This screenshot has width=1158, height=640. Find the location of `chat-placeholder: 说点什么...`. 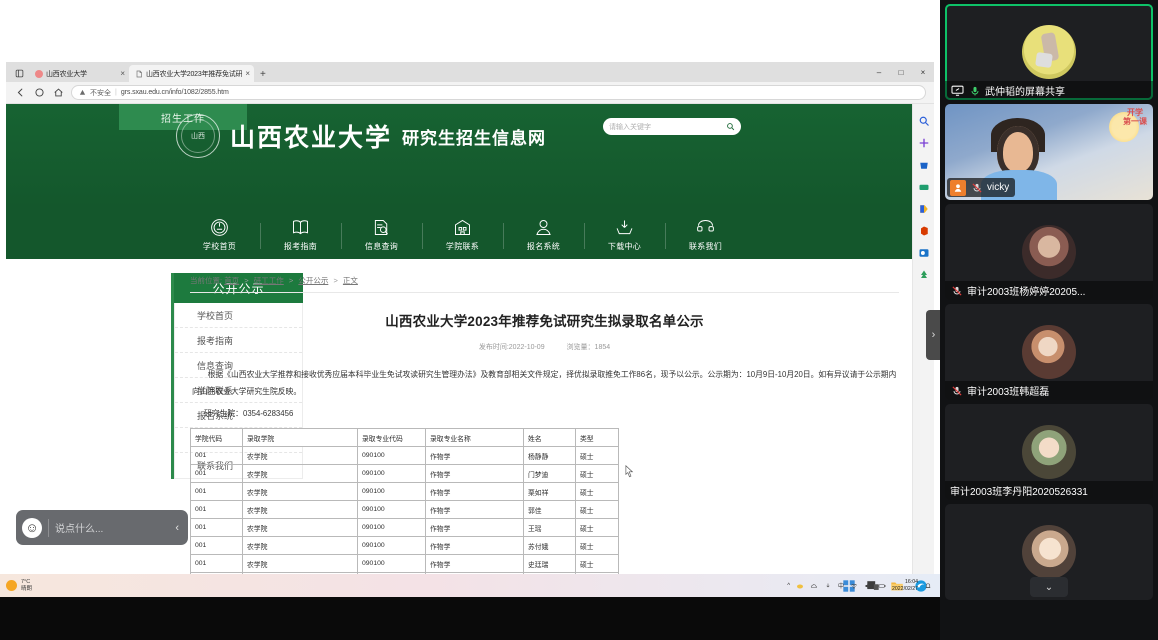

chat-placeholder: 说点什么... is located at coordinates (112, 527).